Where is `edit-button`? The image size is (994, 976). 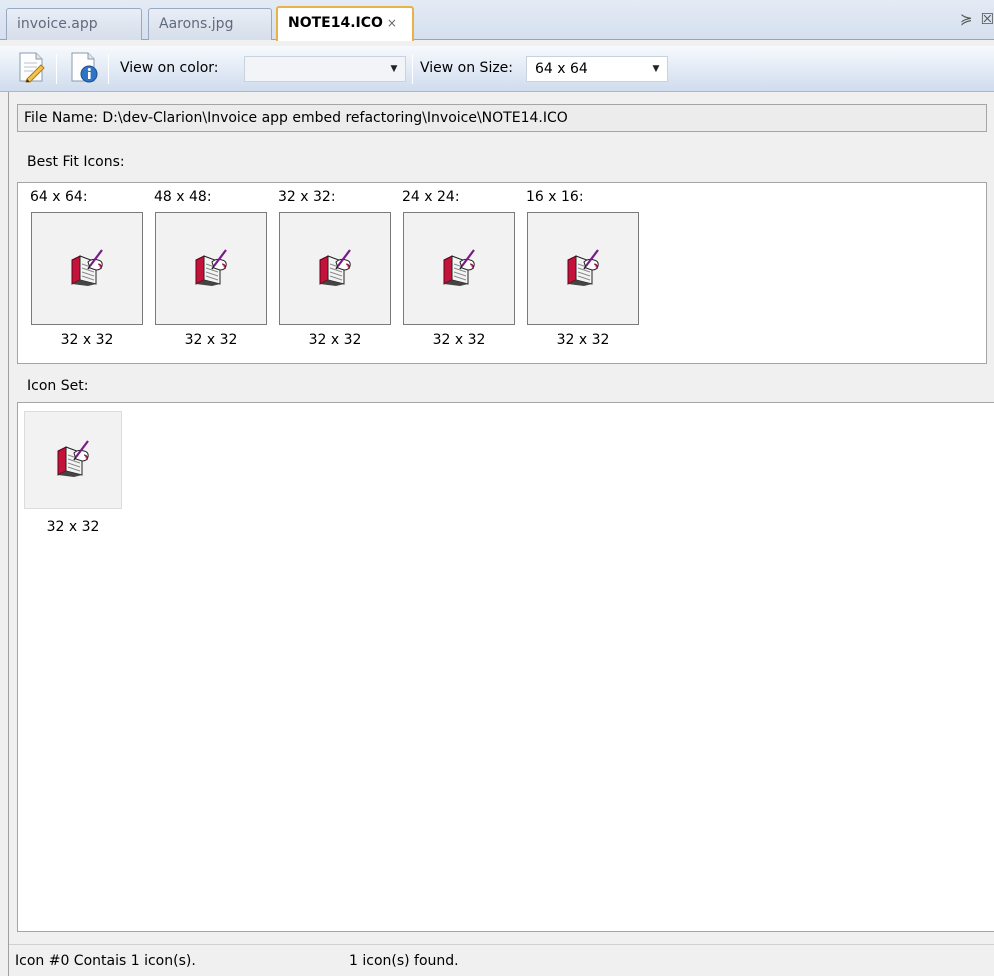
edit-button is located at coordinates (32, 69).